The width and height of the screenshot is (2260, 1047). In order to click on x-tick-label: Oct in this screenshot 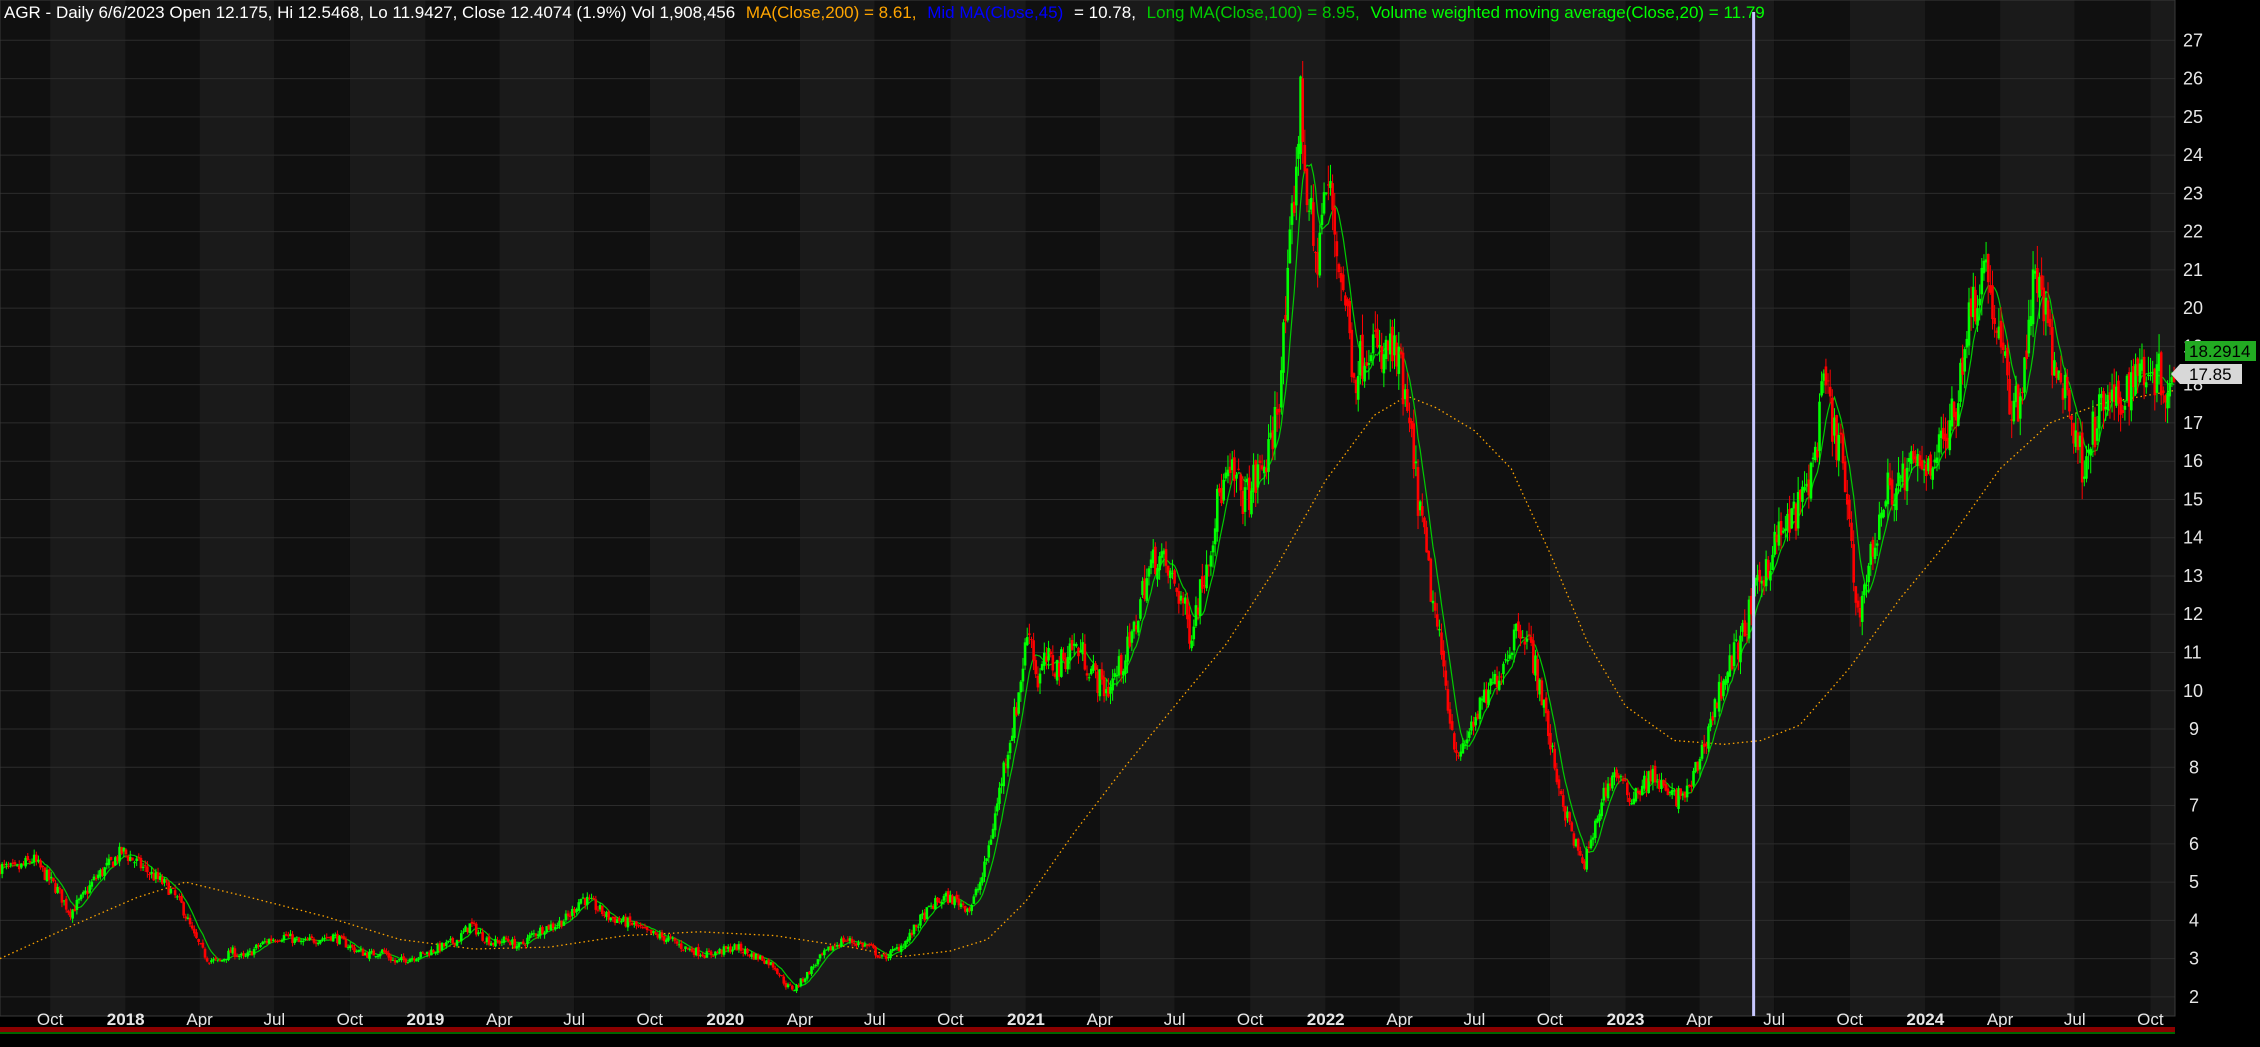, I will do `click(350, 1019)`.